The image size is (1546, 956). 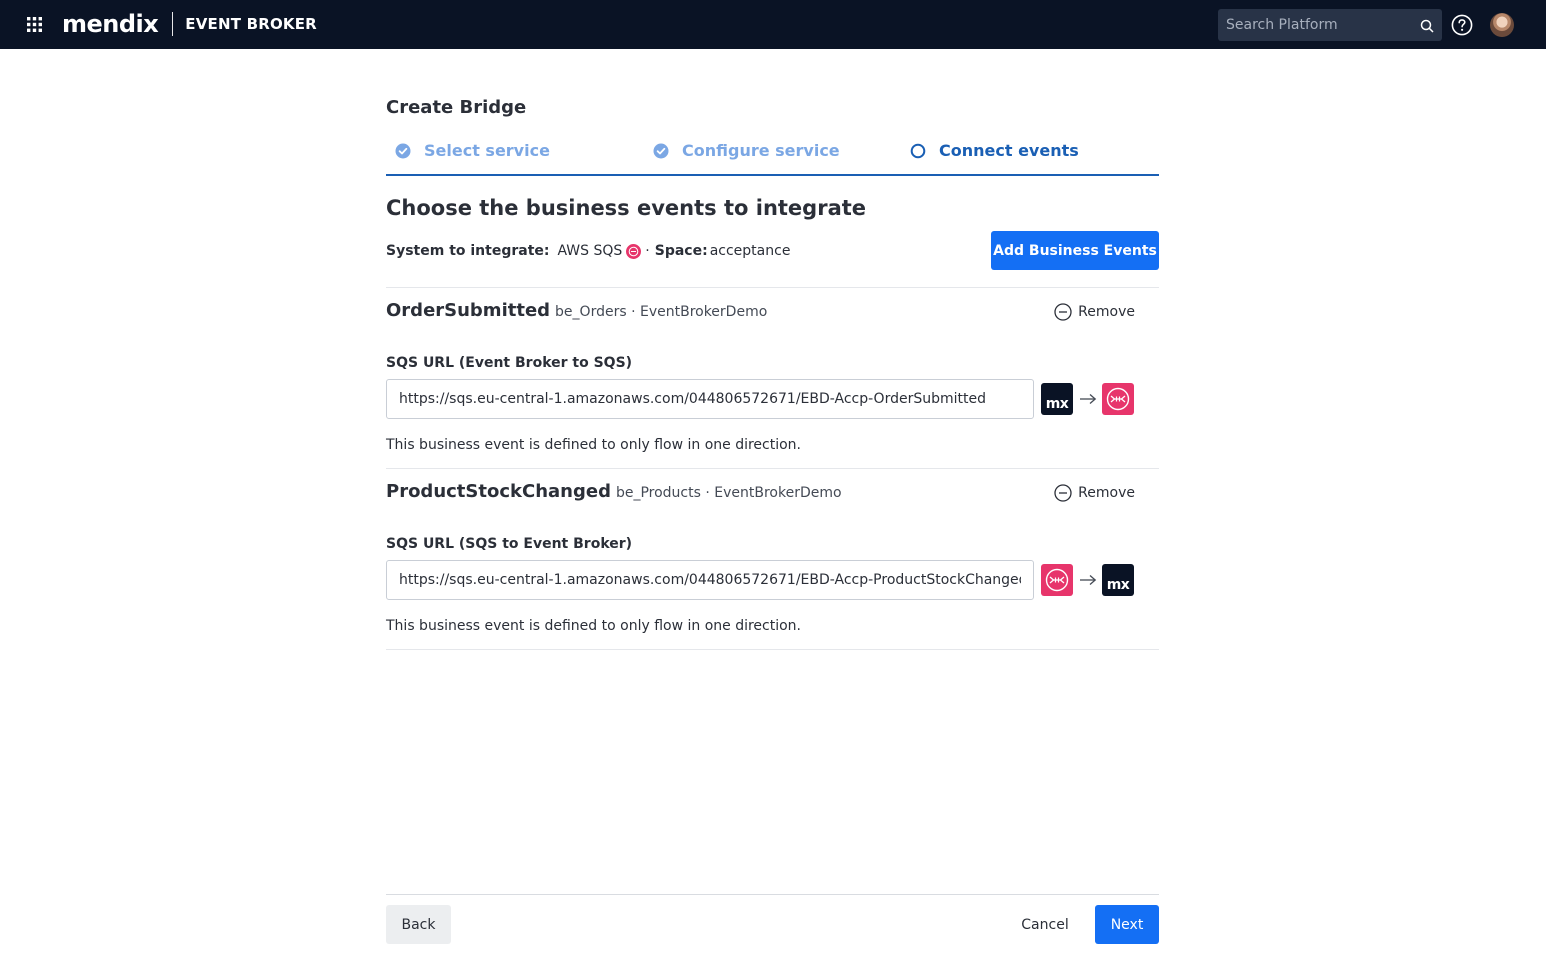 I want to click on sqs-url-label: SQS URL (Event Broker to SQS), so click(x=509, y=363).